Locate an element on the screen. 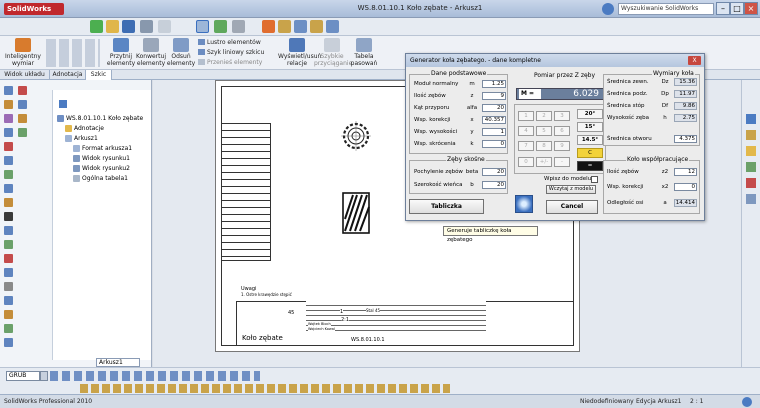 The height and width of the screenshot is (408, 760). mirror-entities-item: Lustro elementów is located at coordinates (229, 43).